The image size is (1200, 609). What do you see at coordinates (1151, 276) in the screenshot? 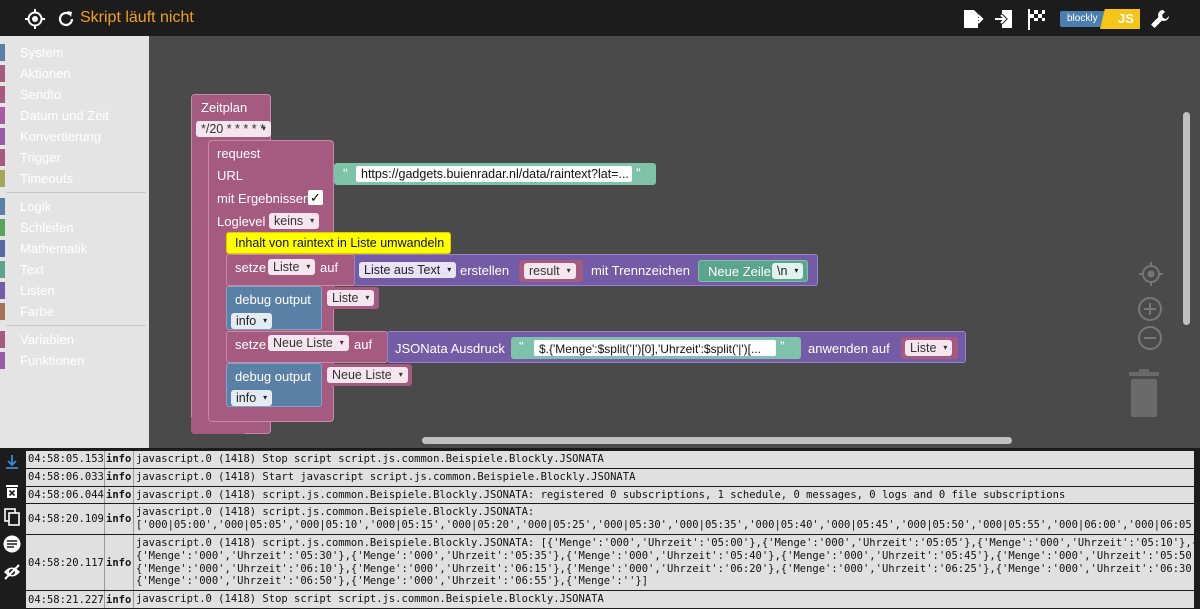
I see `center-workspace-icon` at bounding box center [1151, 276].